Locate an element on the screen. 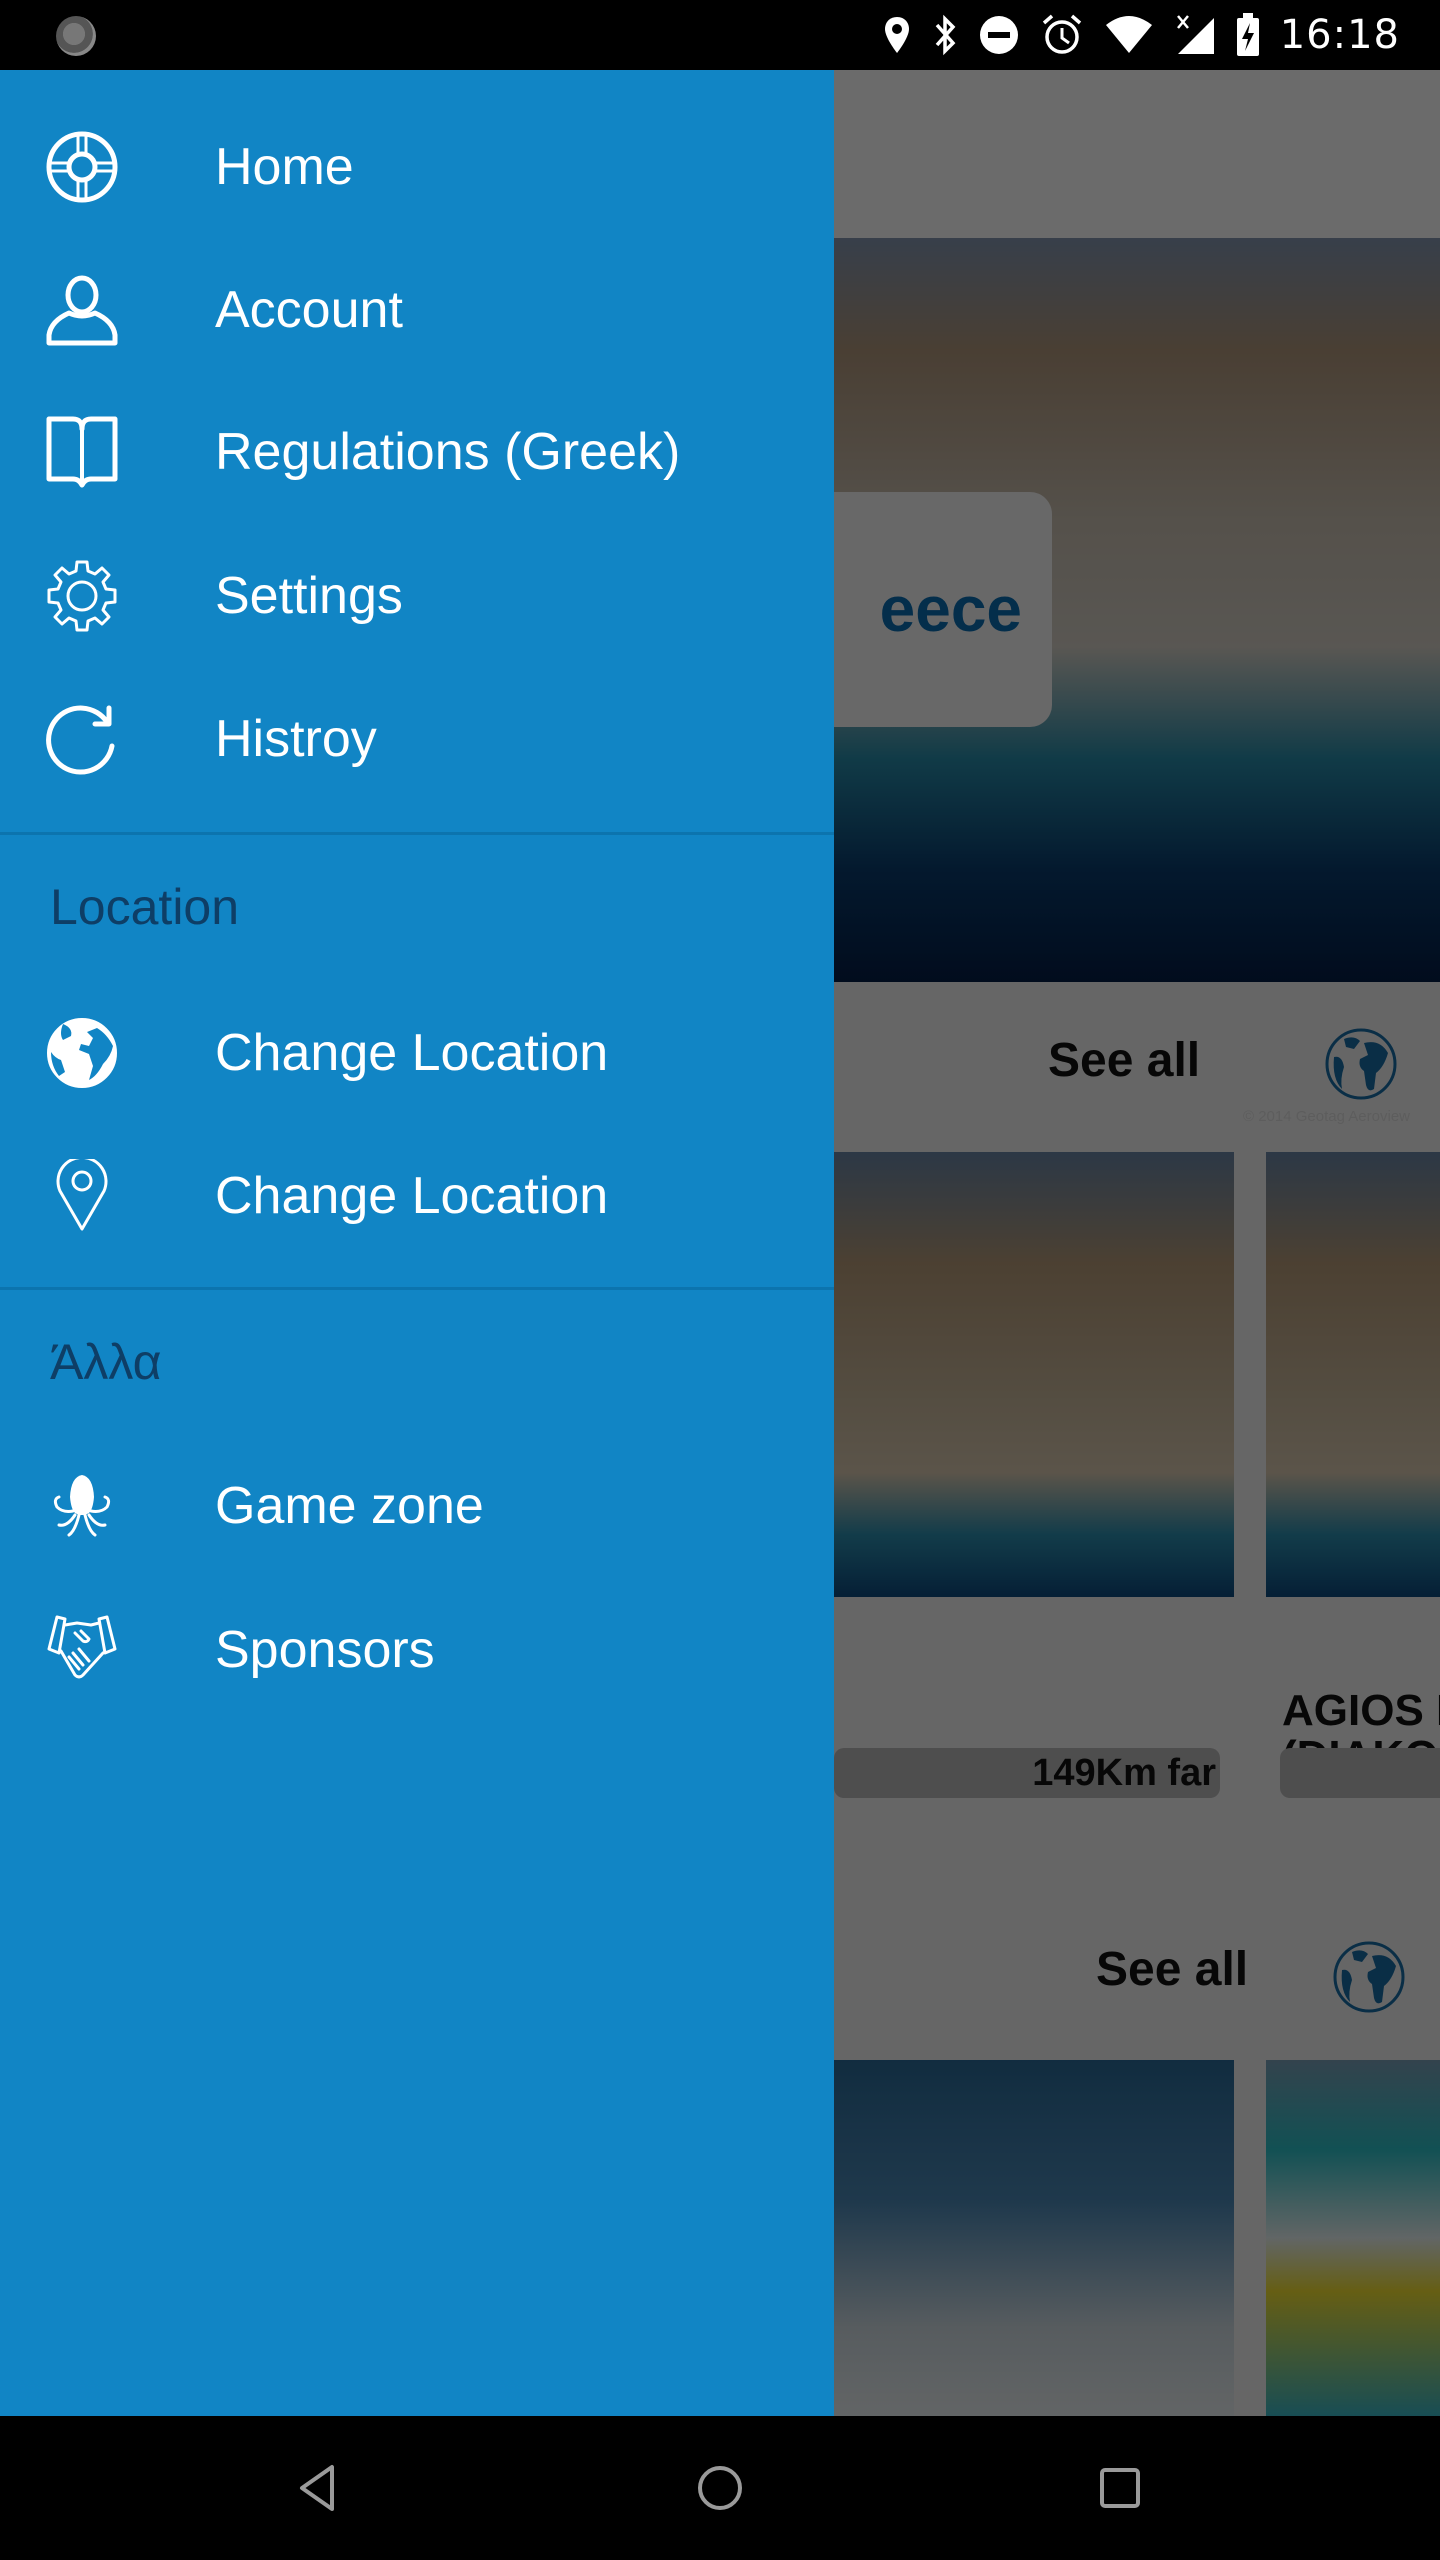  drawer-item-sponsors: Sponsors is located at coordinates (417, 1650).